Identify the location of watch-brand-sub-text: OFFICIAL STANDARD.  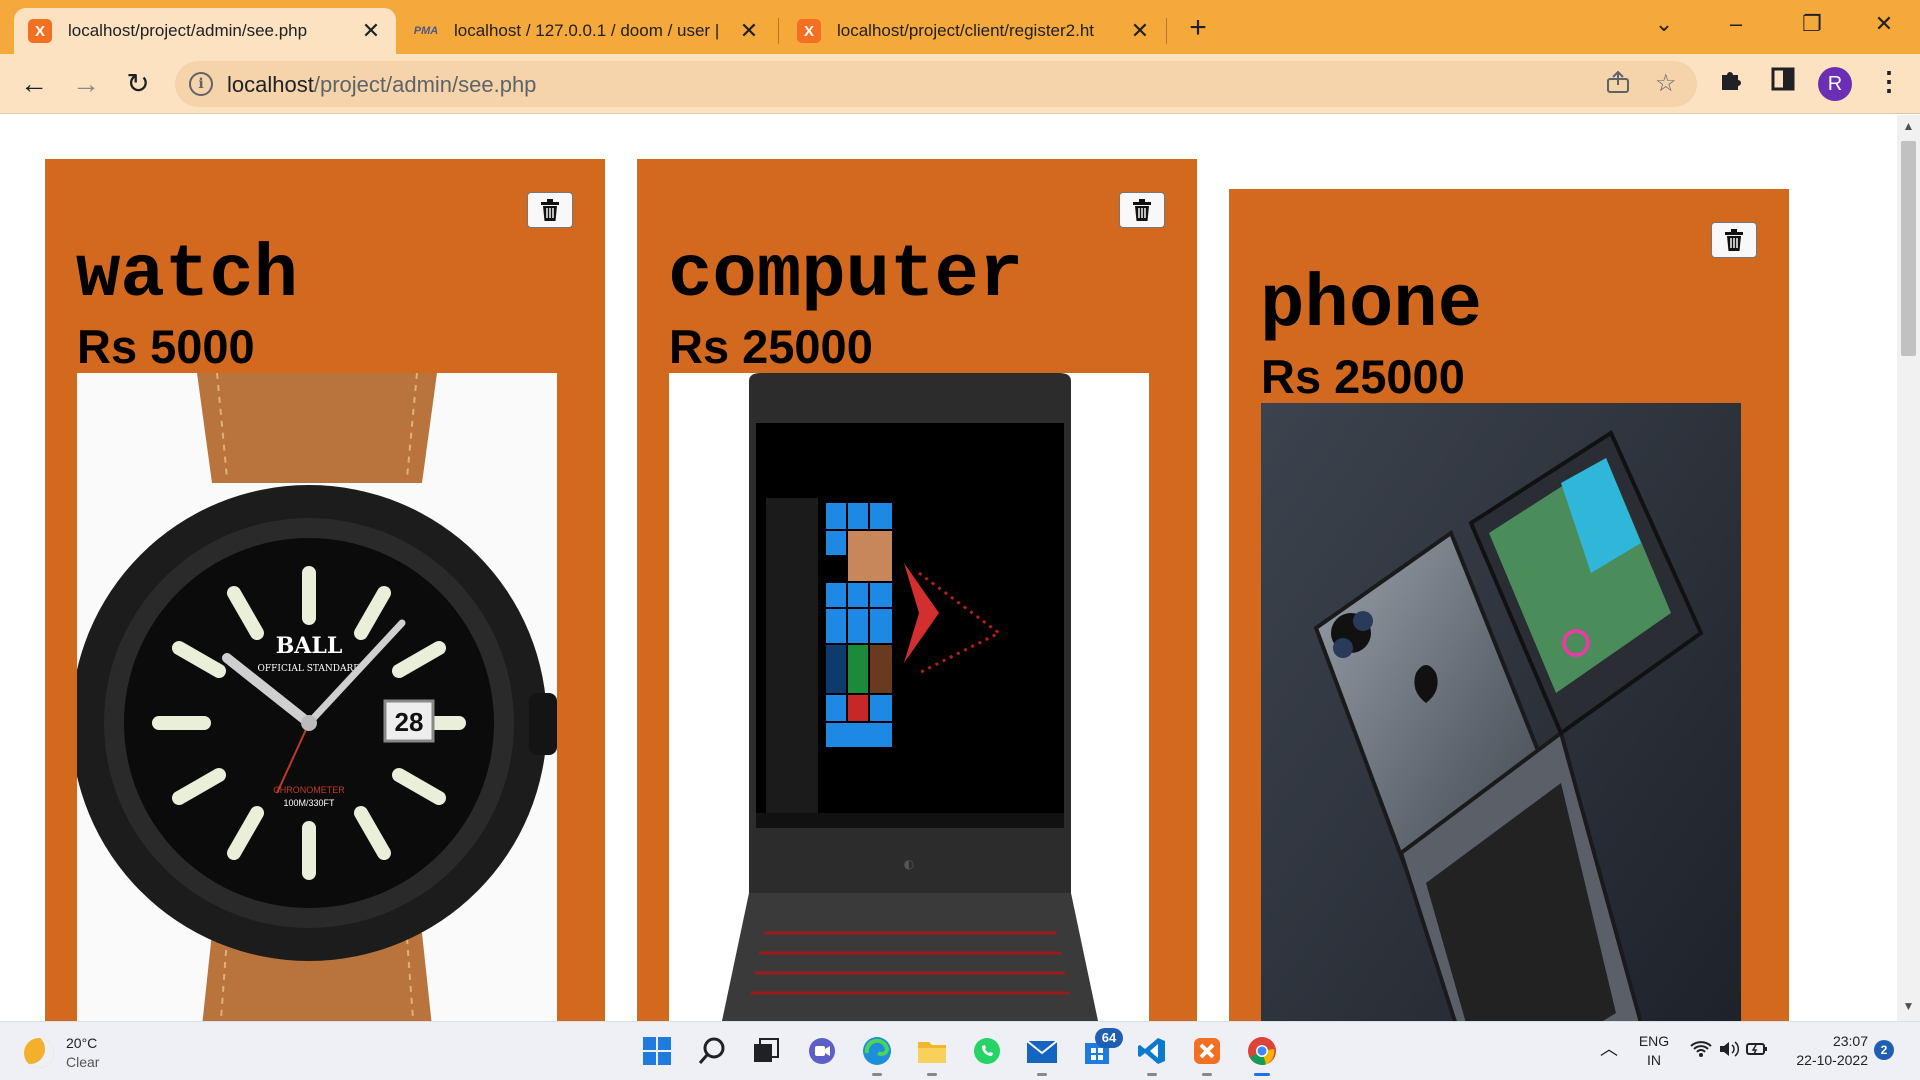
(309, 669).